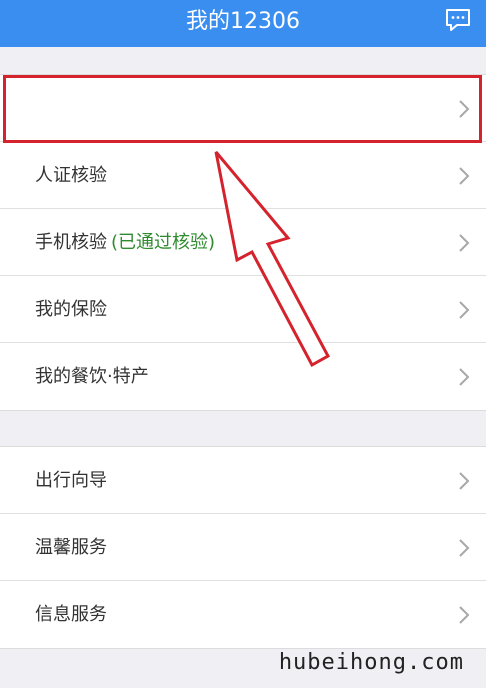  I want to click on pointer-arrow-icon, so click(272, 259).